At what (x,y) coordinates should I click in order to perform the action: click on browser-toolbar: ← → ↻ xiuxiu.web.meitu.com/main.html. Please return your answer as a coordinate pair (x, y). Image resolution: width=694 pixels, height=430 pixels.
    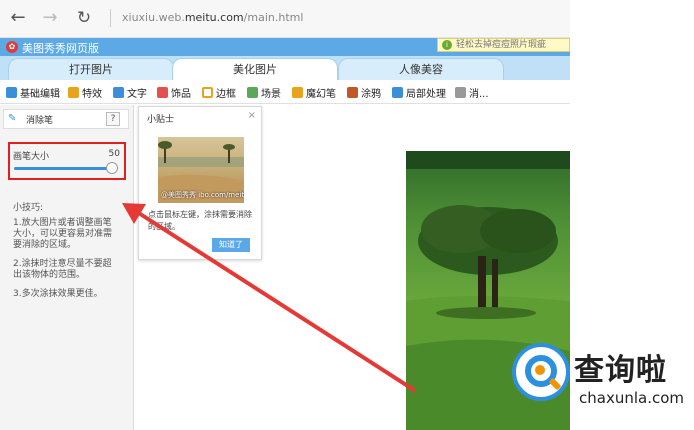
    Looking at the image, I should click on (285, 19).